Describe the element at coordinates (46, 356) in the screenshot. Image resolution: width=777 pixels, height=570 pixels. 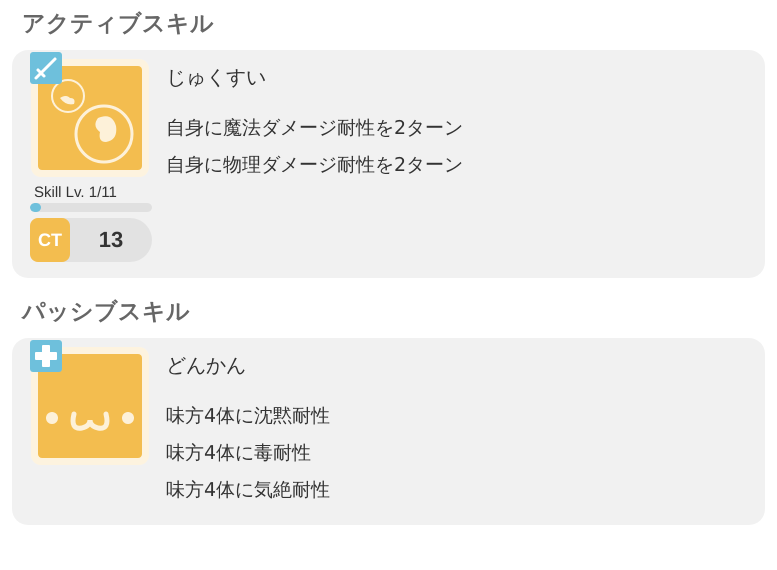
I see `plus-icon` at that location.